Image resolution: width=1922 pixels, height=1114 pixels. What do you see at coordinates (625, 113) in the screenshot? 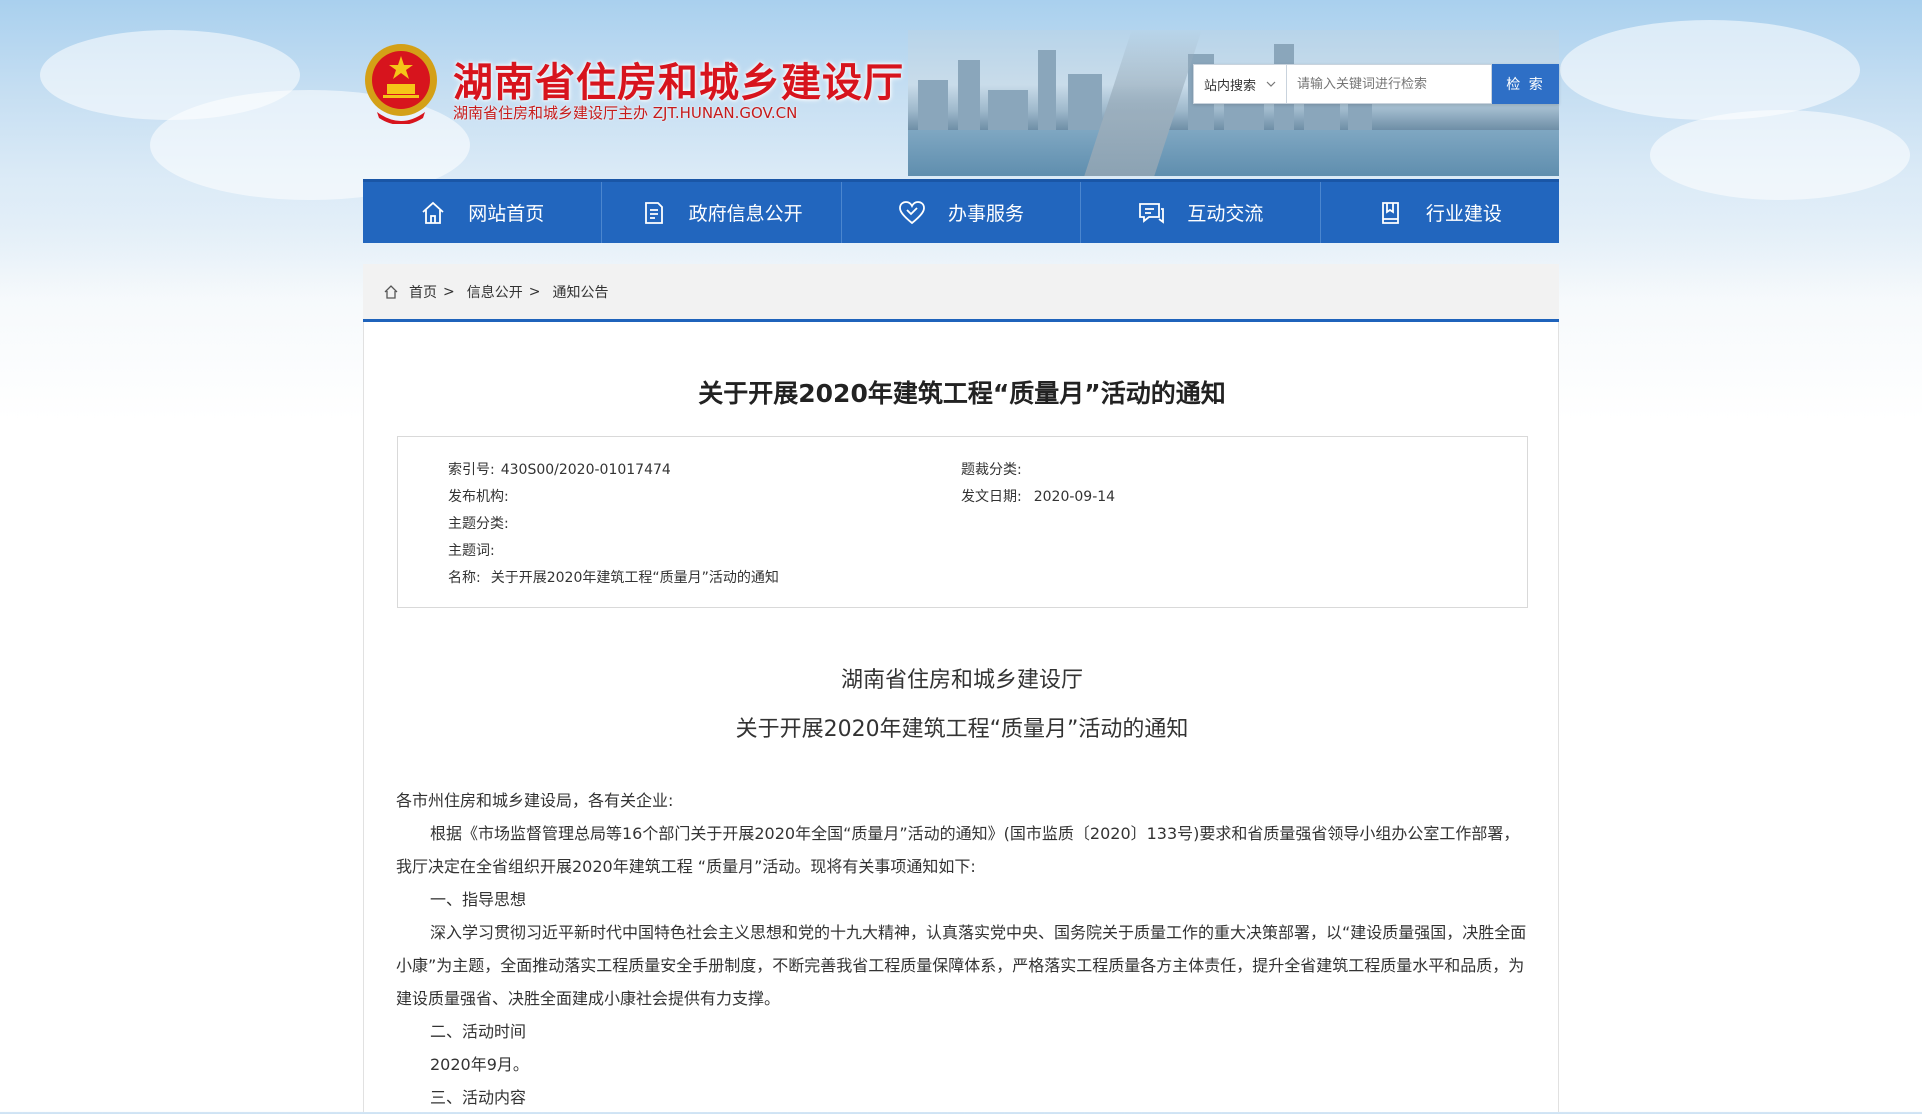
I see `site-subtitle: 湖南省住房和城乡建设厅主办 ZJT.HUNAN.GOV.CN` at bounding box center [625, 113].